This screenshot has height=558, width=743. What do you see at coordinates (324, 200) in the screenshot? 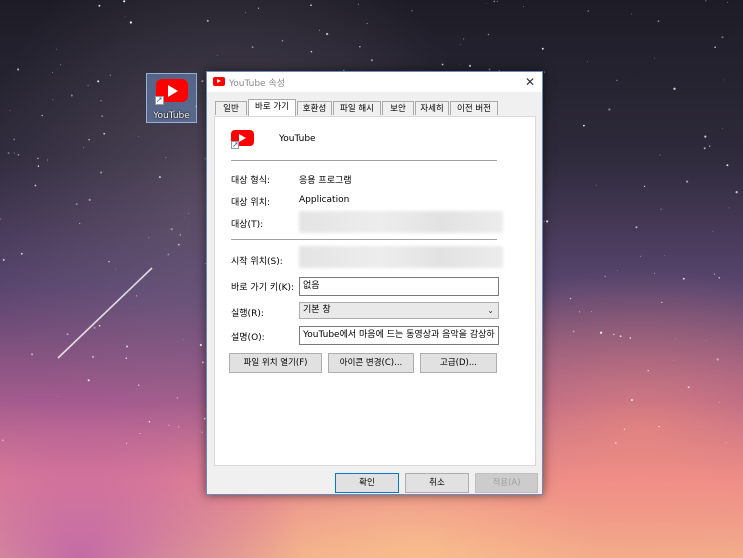
I see `target-location-value: Application` at bounding box center [324, 200].